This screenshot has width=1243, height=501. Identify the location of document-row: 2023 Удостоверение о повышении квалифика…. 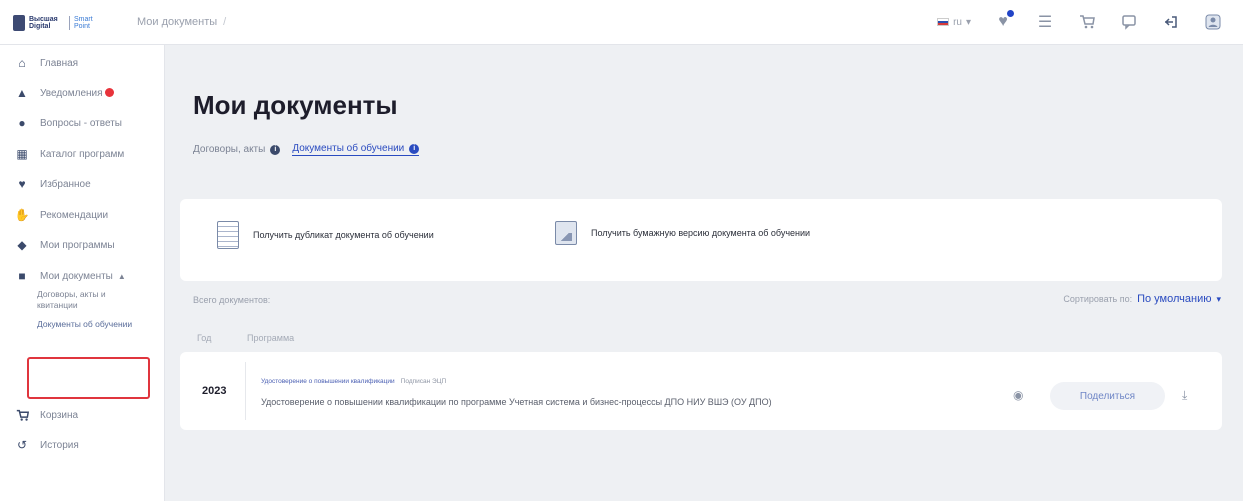
(701, 391).